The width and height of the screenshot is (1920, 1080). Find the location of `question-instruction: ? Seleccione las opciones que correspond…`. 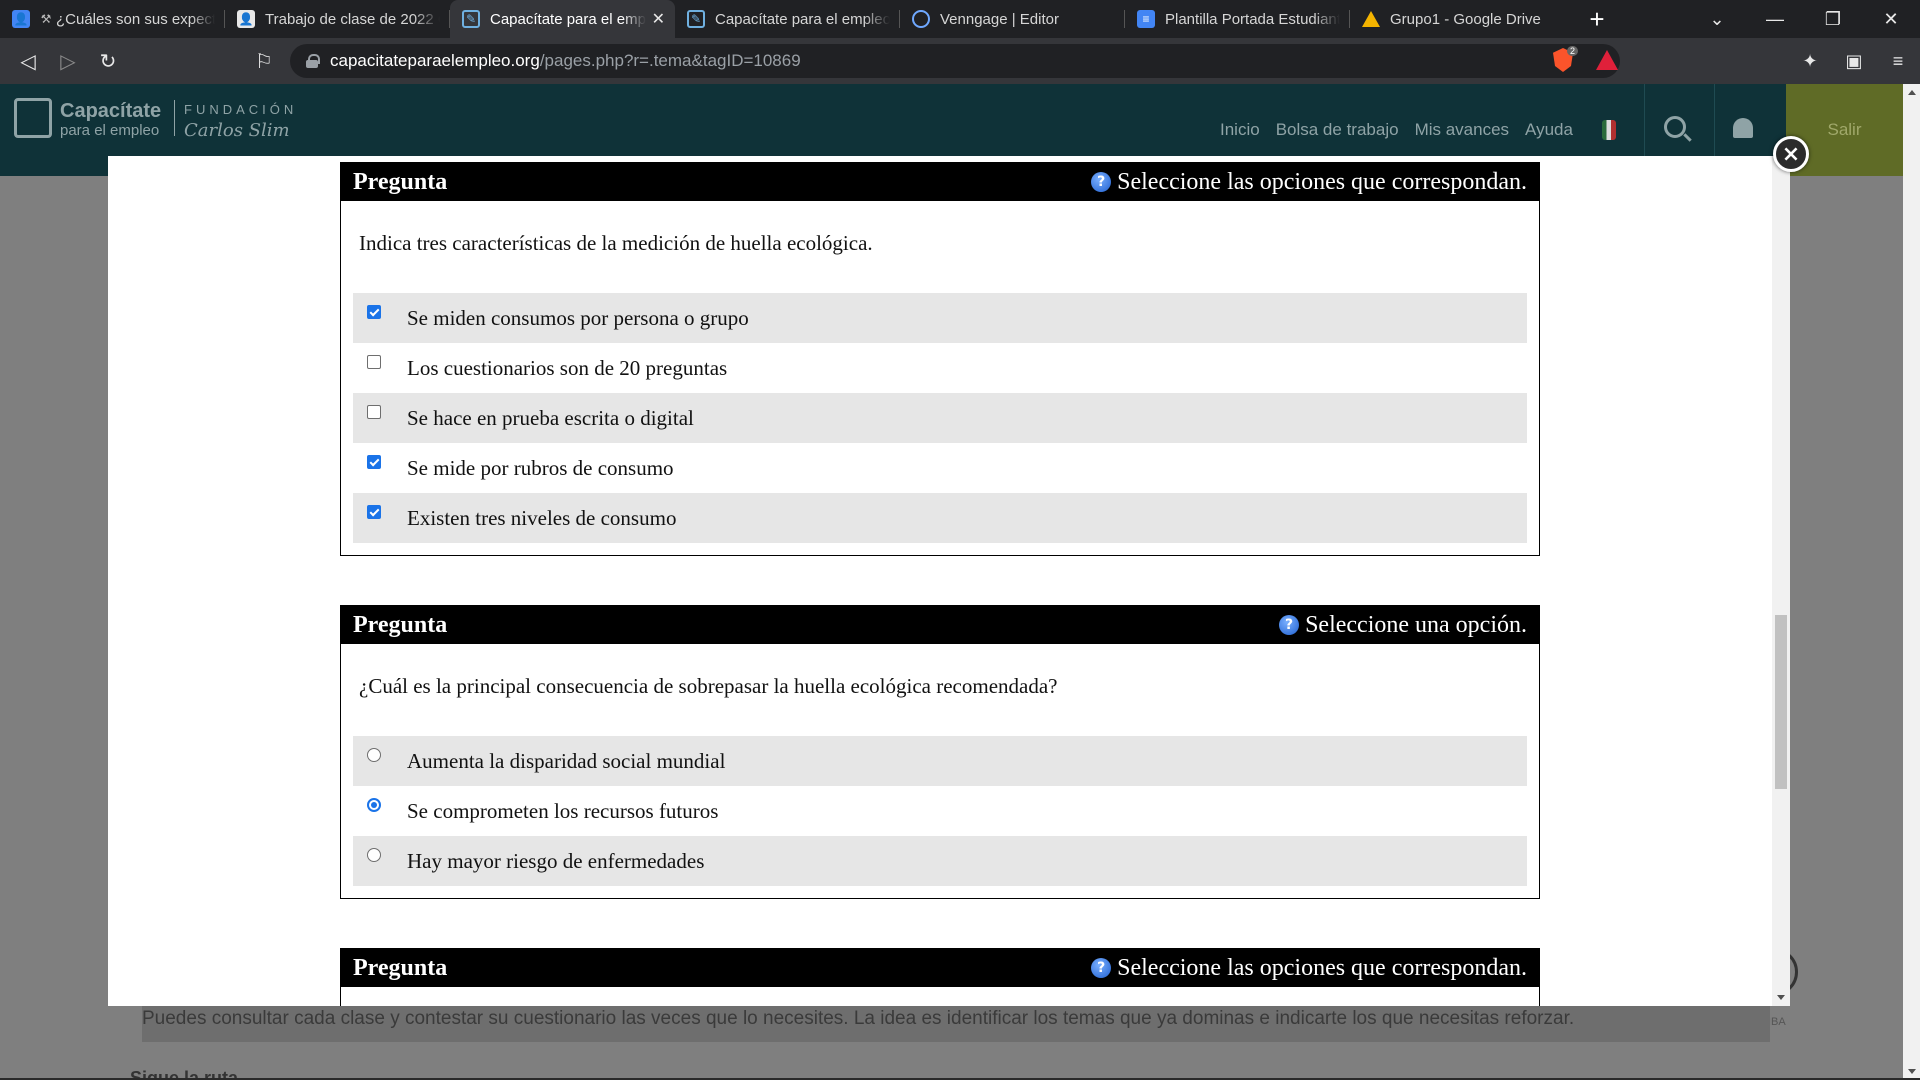

question-instruction: ? Seleccione las opciones que correspond… is located at coordinates (1309, 968).